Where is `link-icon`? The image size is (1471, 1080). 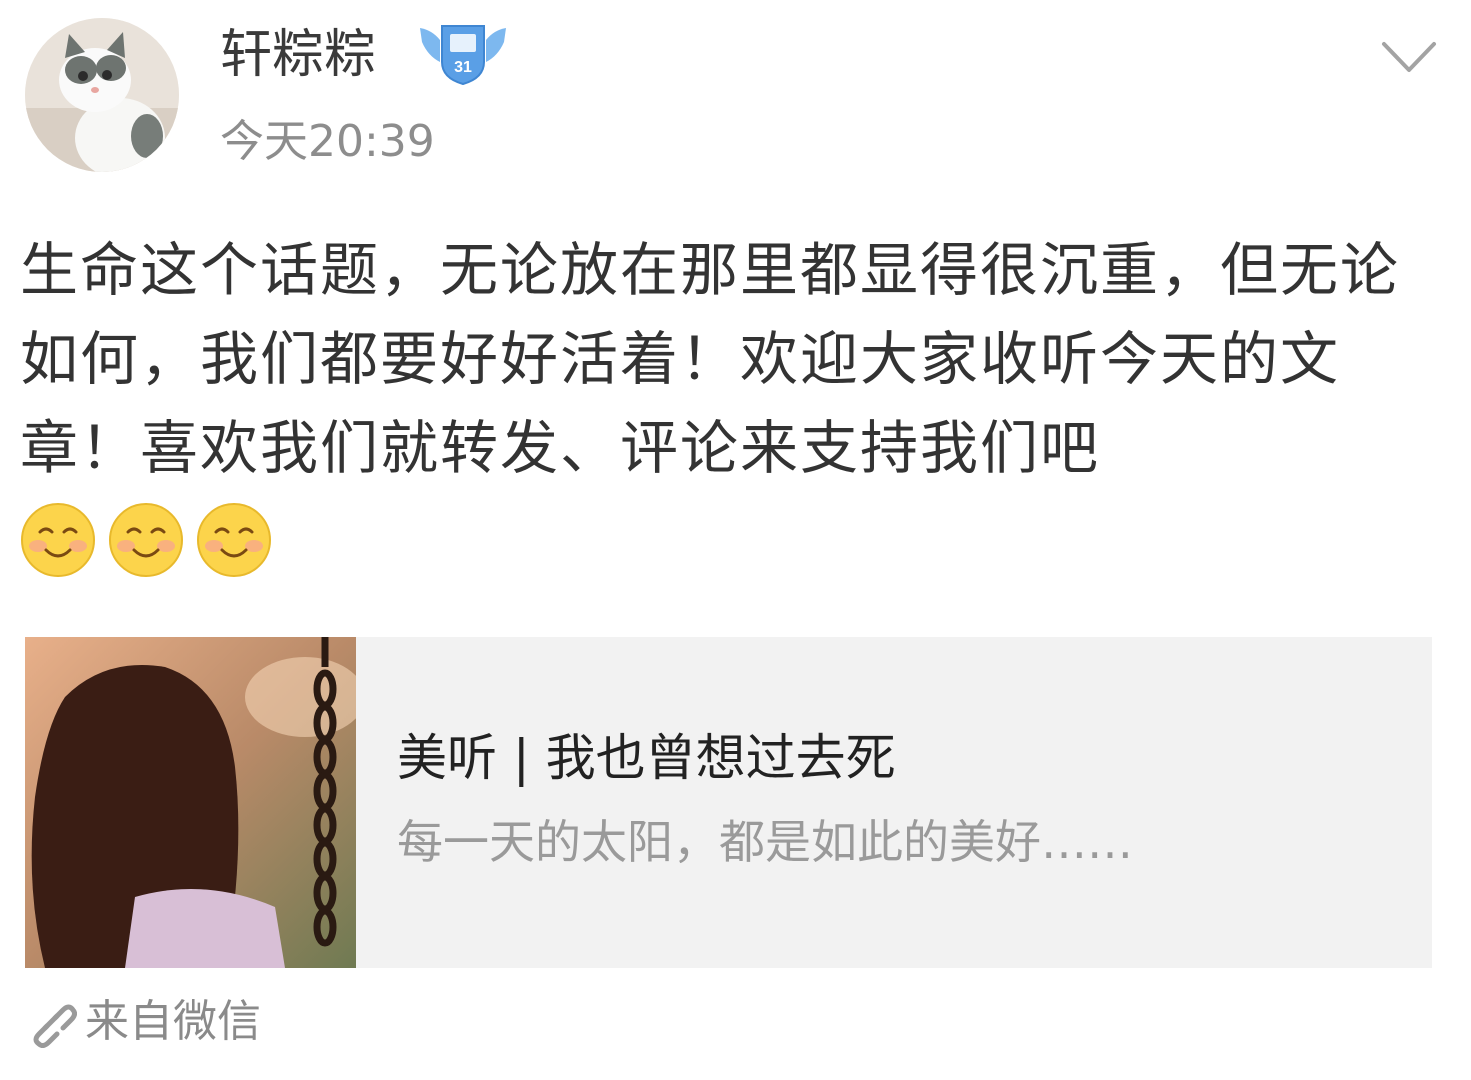
link-icon is located at coordinates (55, 1026).